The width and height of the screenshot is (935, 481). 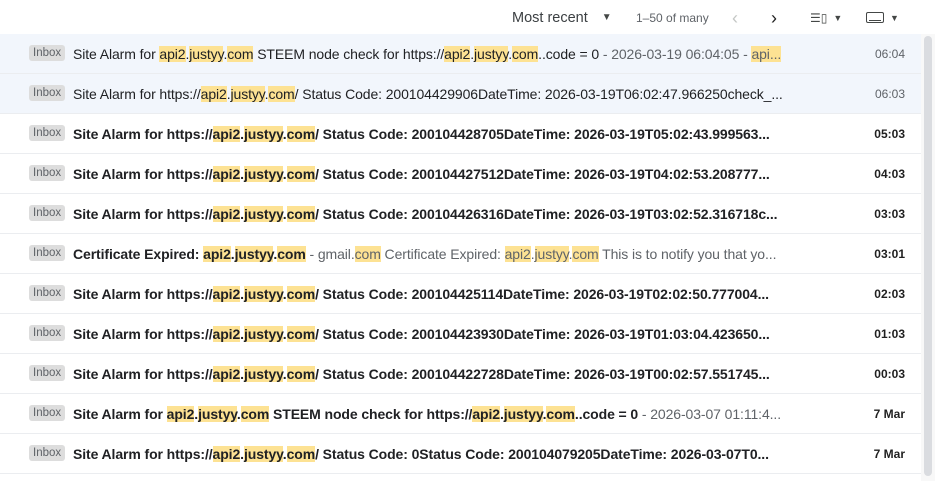 I want to click on email-date: 06:04, so click(x=889, y=53).